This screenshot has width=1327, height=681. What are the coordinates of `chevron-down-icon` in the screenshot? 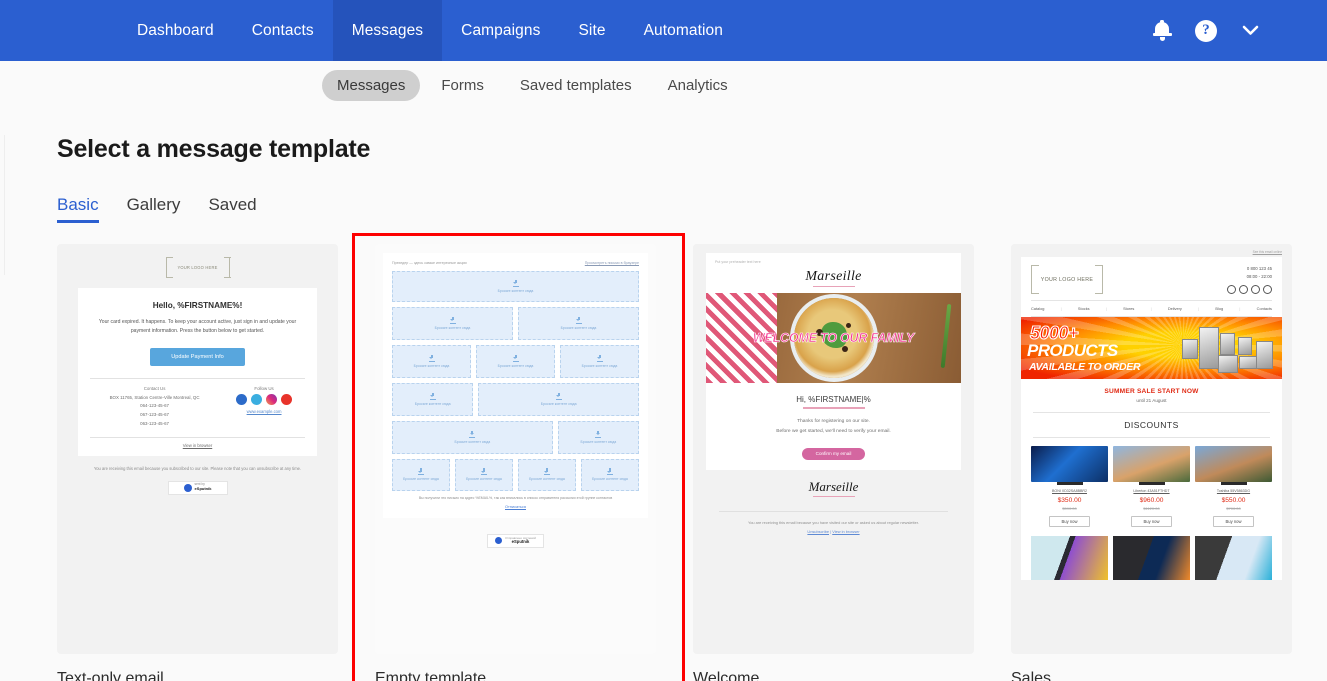 It's located at (1250, 30).